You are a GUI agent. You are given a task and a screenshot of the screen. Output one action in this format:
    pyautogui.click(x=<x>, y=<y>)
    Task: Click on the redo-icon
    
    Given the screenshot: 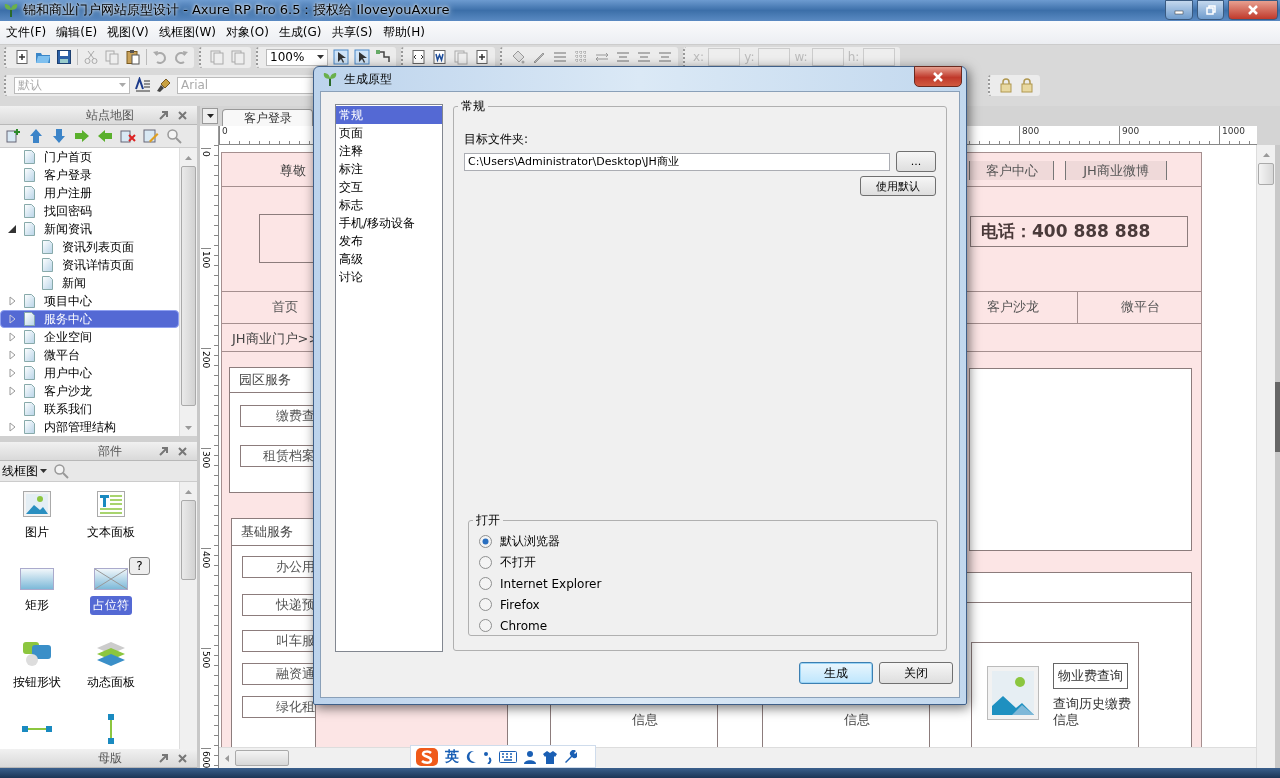 What is the action you would take?
    pyautogui.click(x=181, y=57)
    